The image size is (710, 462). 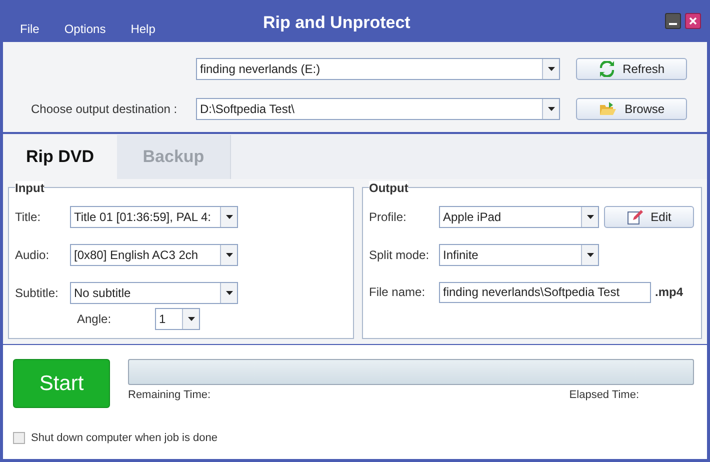 I want to click on split-mode-dropdown: Infinite, so click(x=519, y=255).